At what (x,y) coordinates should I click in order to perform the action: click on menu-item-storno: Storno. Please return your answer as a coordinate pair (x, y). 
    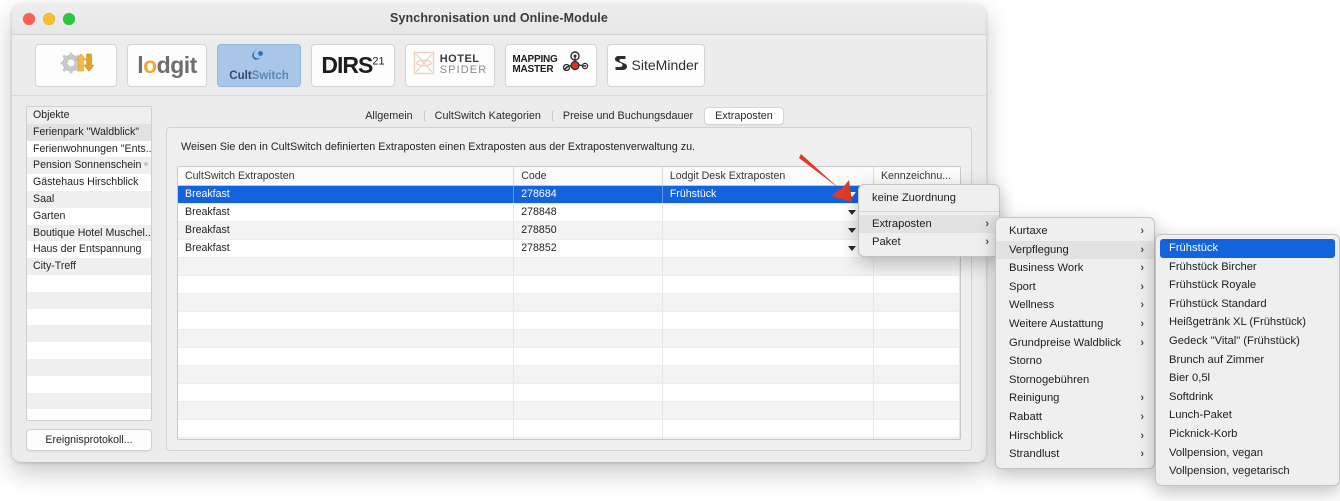
    Looking at the image, I should click on (1075, 361).